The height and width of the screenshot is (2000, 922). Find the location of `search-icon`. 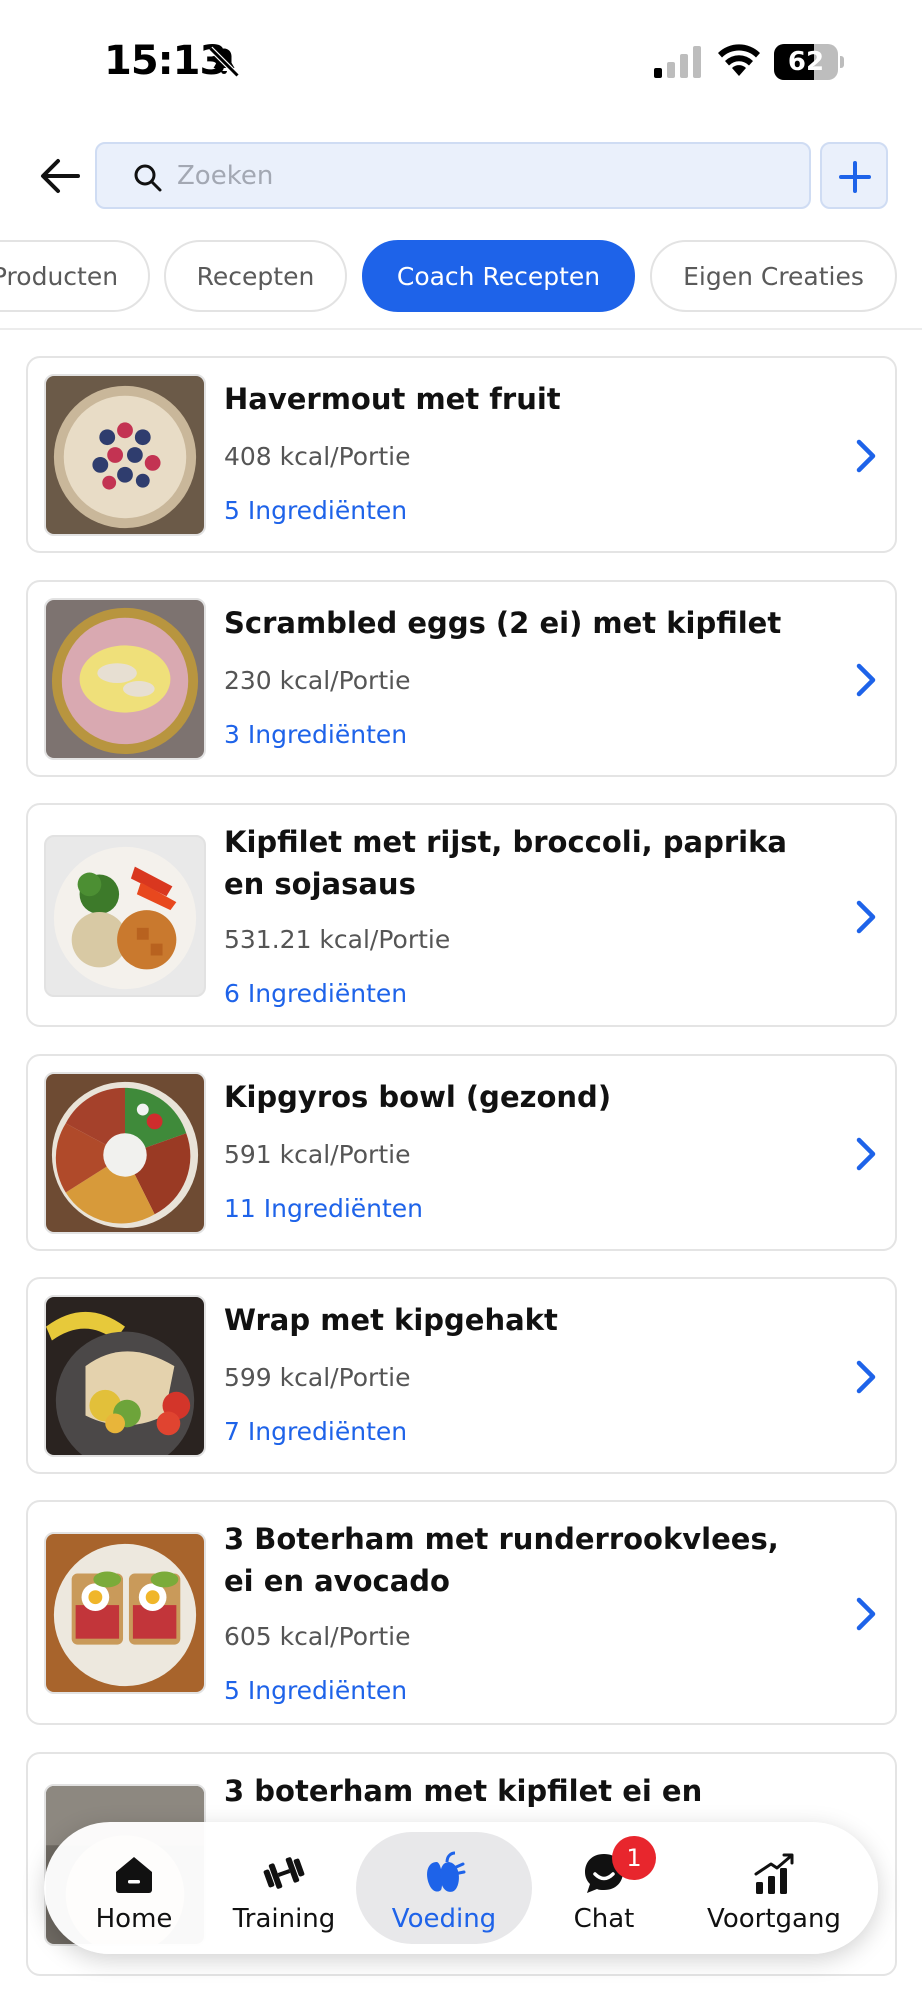

search-icon is located at coordinates (148, 178).